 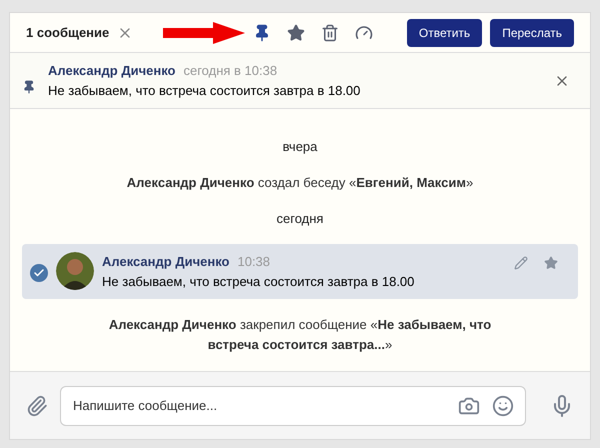 What do you see at coordinates (37, 405) in the screenshot?
I see `attach-icon` at bounding box center [37, 405].